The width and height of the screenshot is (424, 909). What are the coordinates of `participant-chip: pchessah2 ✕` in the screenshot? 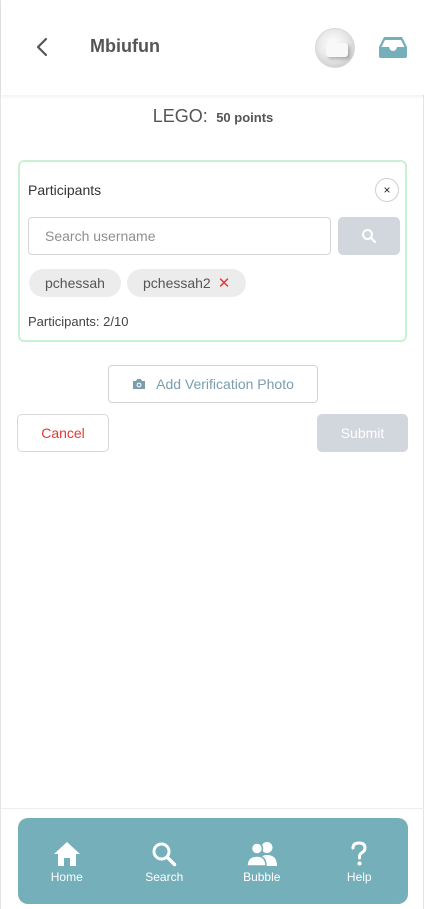 It's located at (187, 283).